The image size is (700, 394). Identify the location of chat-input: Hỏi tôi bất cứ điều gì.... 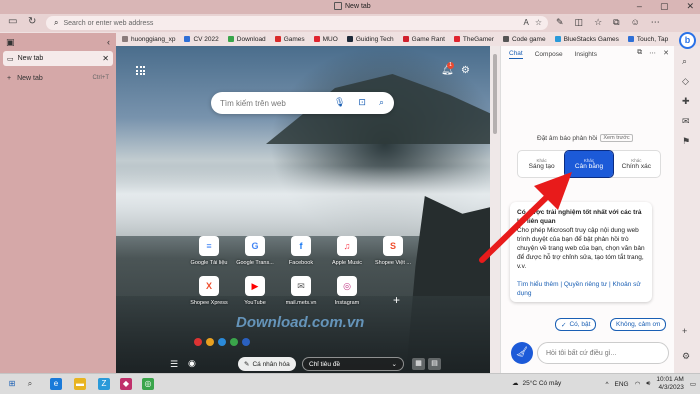
(603, 353).